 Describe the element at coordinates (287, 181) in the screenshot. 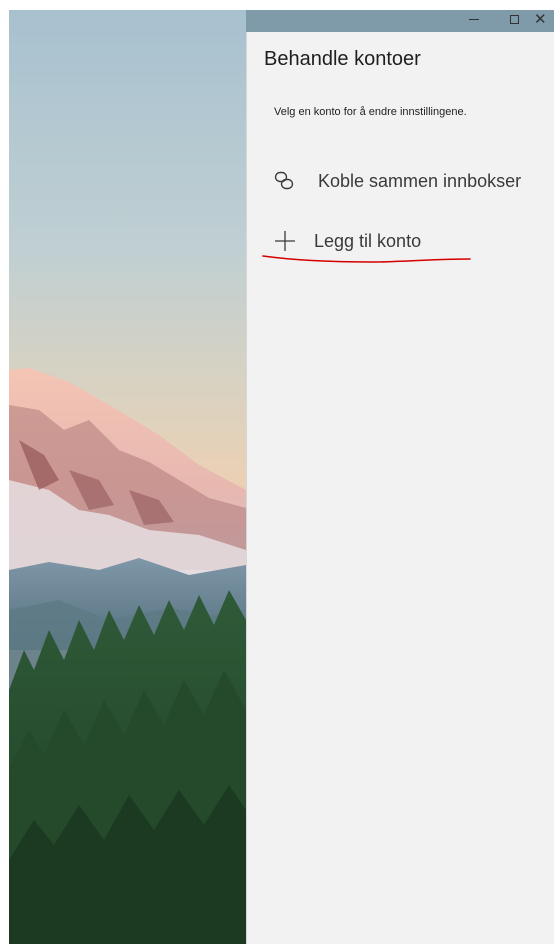

I see `link-icon` at that location.